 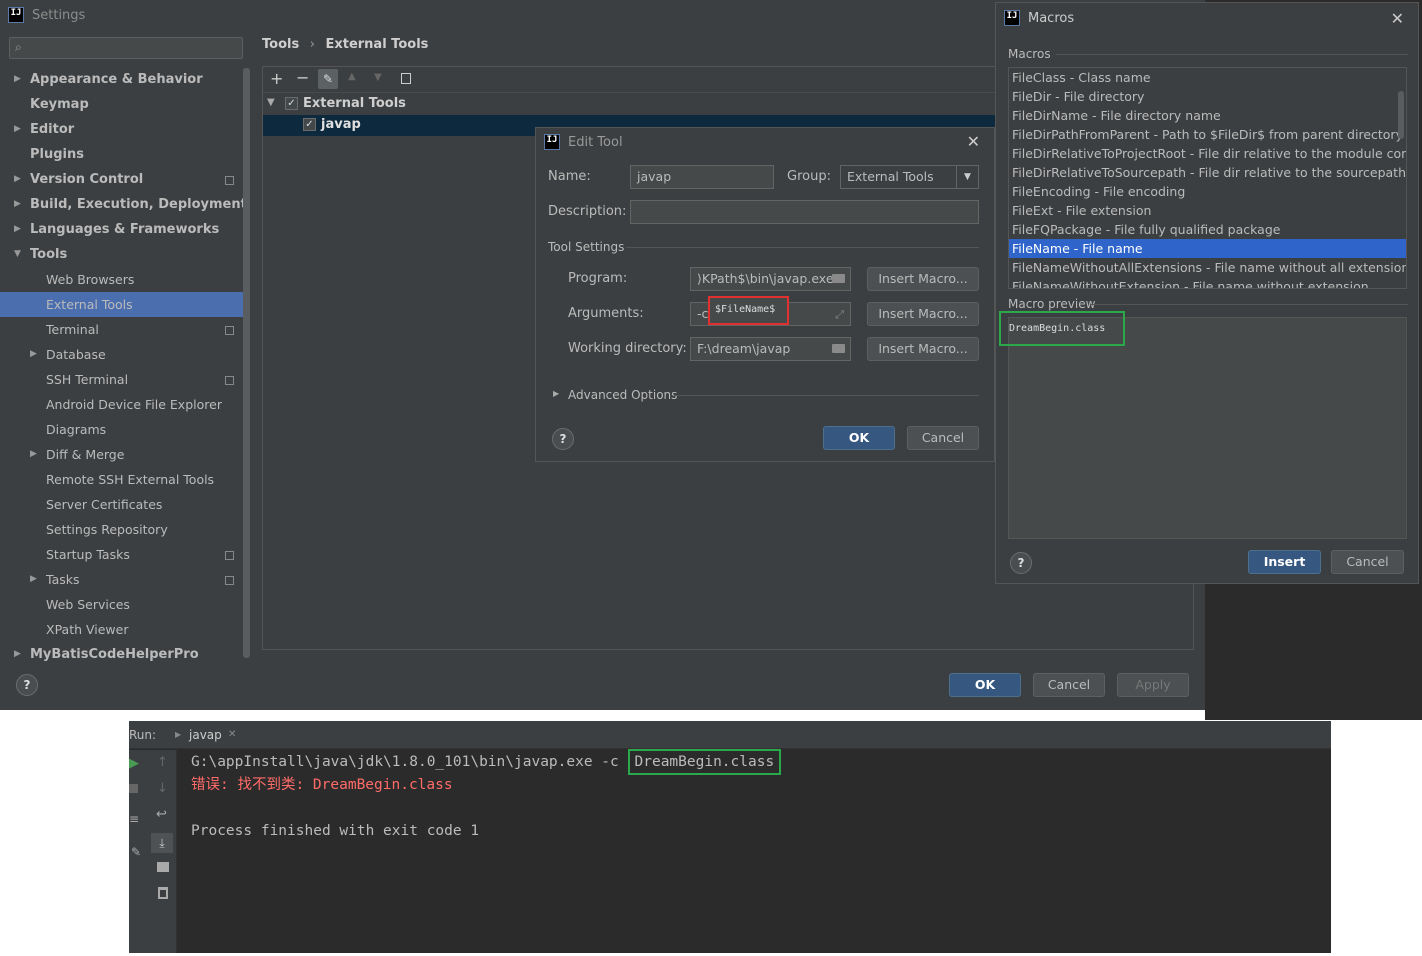 What do you see at coordinates (246, 363) in the screenshot?
I see `tree-scrollbar` at bounding box center [246, 363].